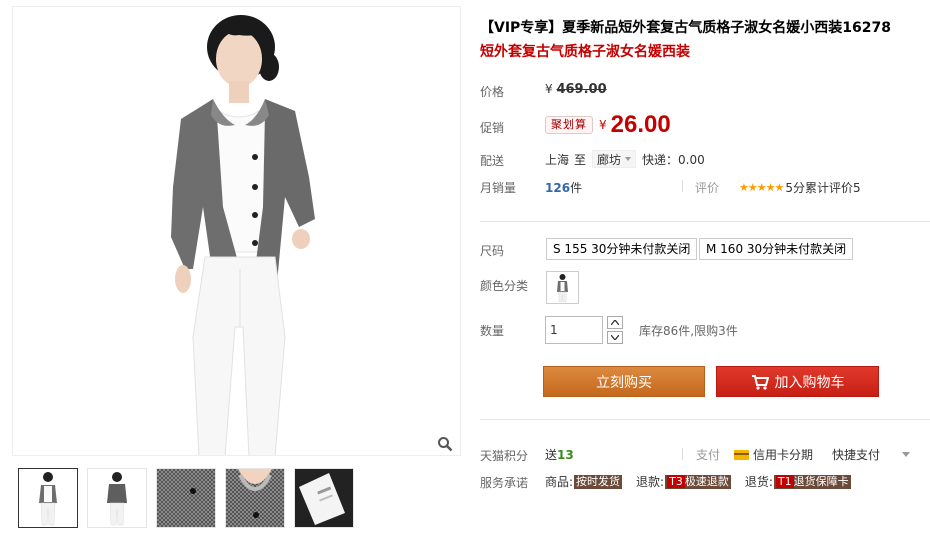 This screenshot has height=534, width=930. I want to click on credit-card-label: 信用卡分期, so click(783, 455).